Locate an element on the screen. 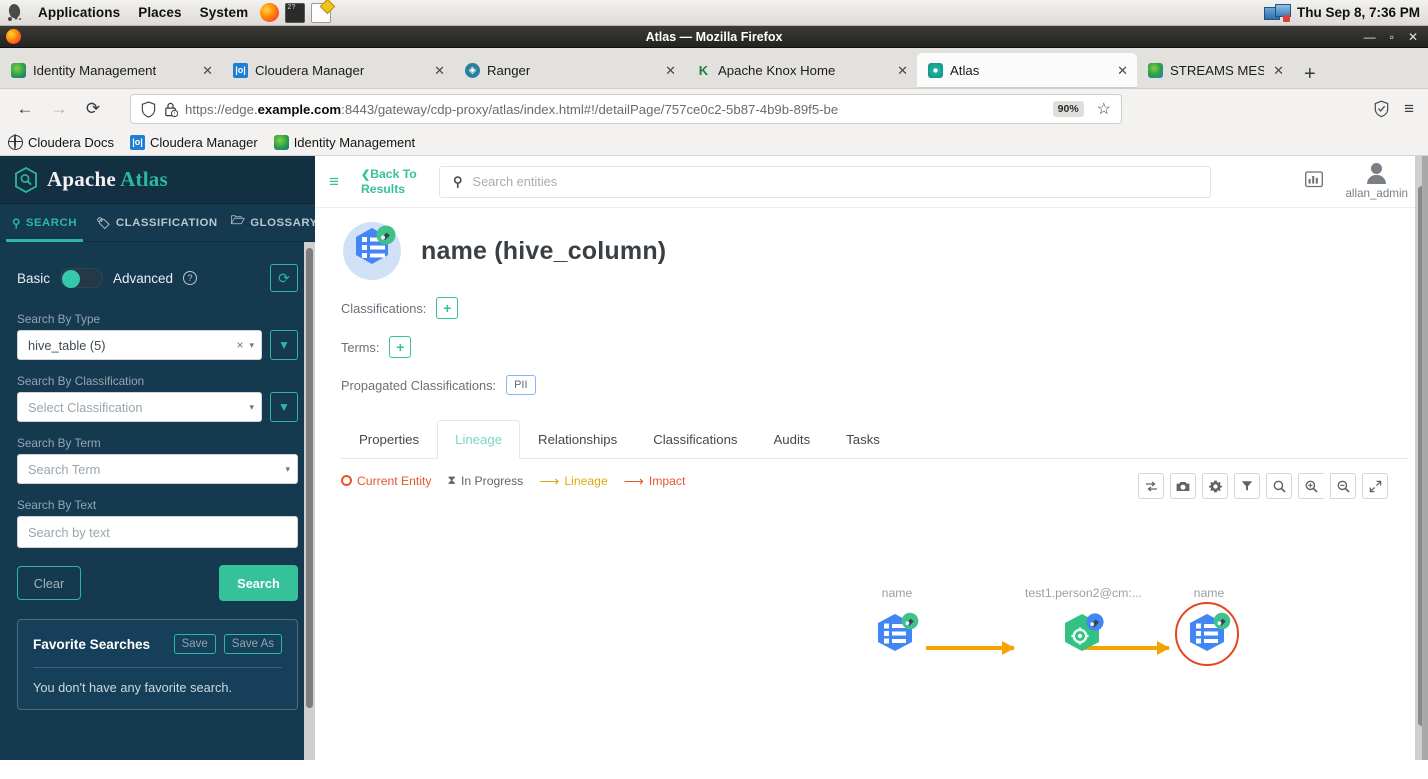  displays-icon is located at coordinates (1277, 12).